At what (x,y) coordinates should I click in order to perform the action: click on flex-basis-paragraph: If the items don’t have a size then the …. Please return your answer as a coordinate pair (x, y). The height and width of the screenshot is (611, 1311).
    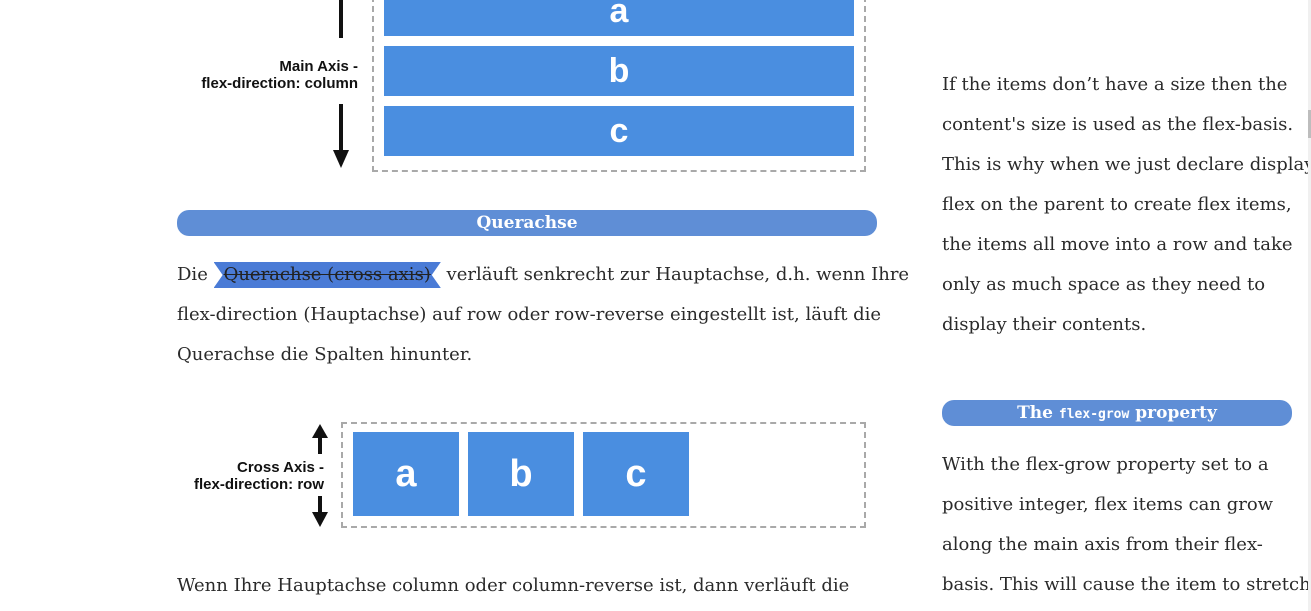
    Looking at the image, I should click on (1126, 205).